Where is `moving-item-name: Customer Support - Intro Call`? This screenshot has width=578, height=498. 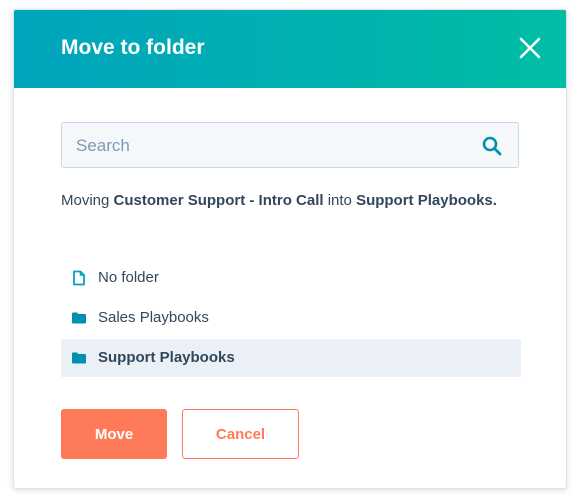 moving-item-name: Customer Support - Intro Call is located at coordinates (218, 200).